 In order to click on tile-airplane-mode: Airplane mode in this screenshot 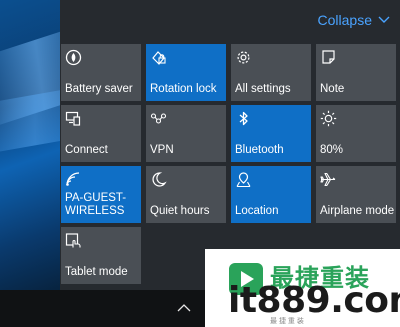, I will do `click(356, 194)`.